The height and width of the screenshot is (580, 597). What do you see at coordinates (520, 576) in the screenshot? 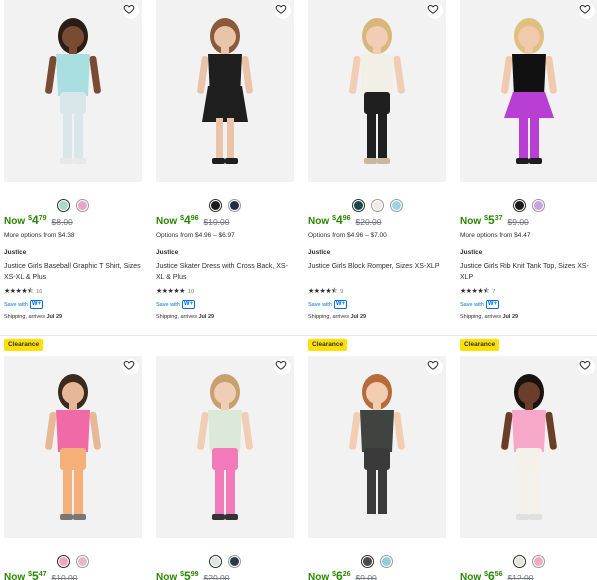
I see `was-price: $12.00` at bounding box center [520, 576].